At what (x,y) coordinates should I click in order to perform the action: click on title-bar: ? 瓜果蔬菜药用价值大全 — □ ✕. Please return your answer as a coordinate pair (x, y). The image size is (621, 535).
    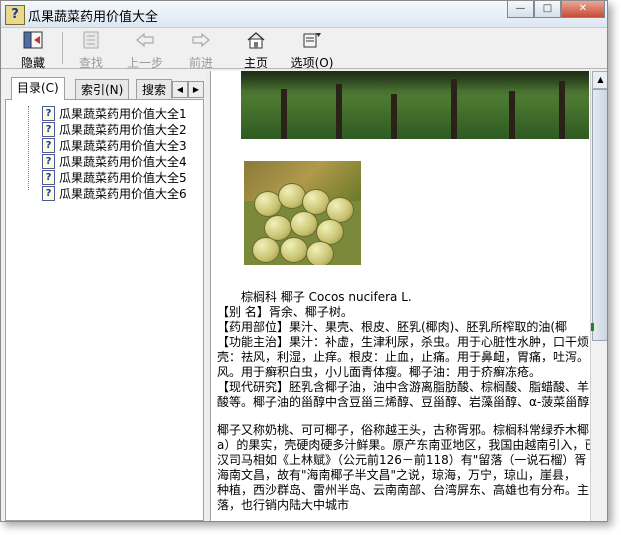
    Looking at the image, I should click on (304, 14).